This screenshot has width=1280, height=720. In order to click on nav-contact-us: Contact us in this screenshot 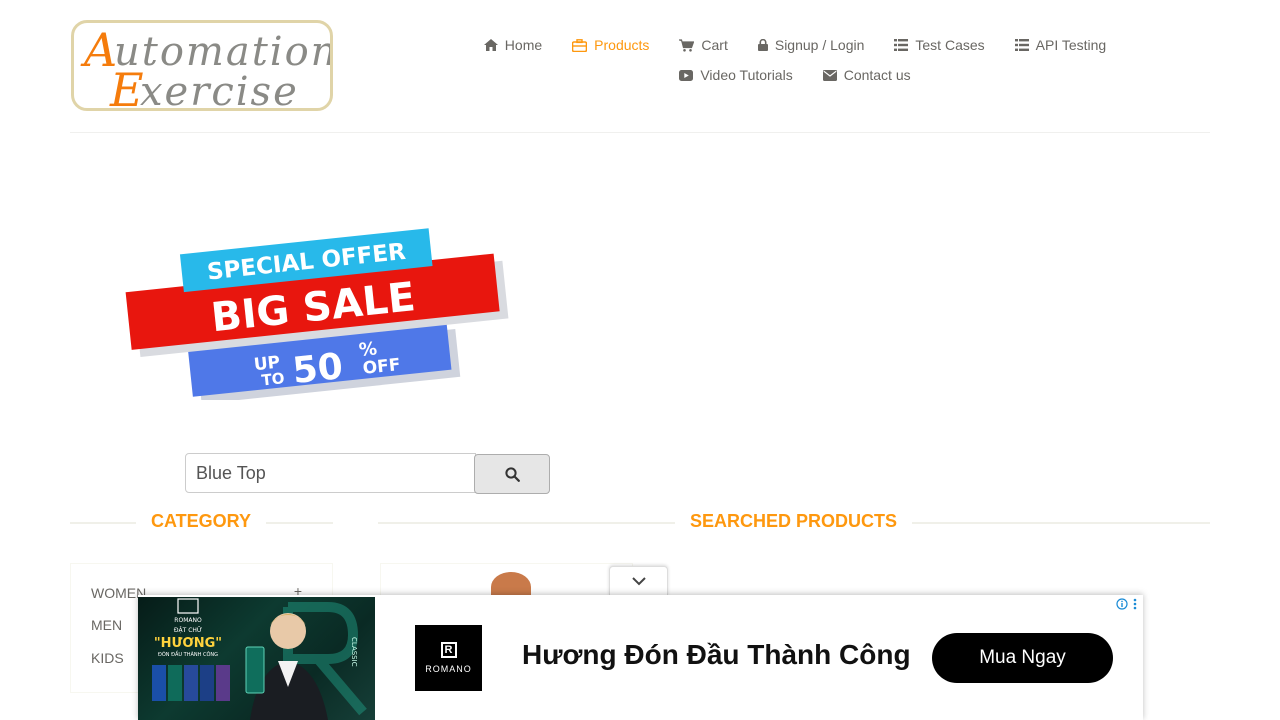, I will do `click(866, 75)`.